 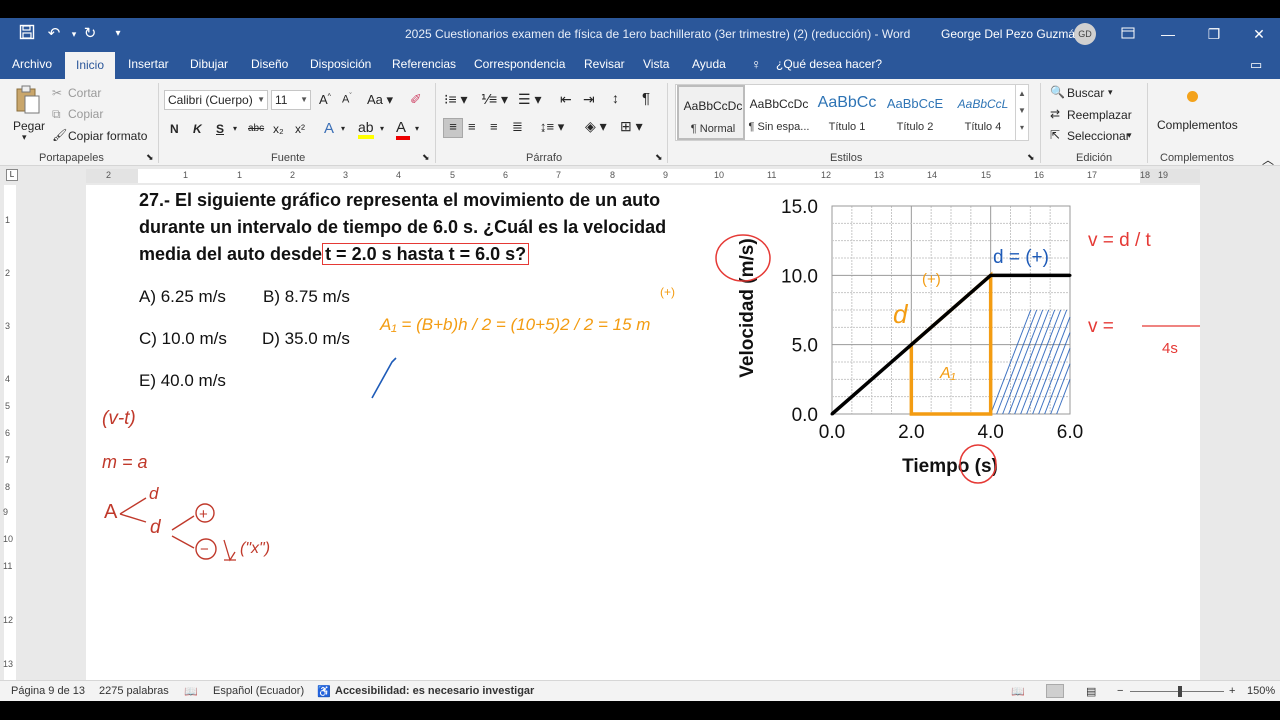 I want to click on copy-button: Copiar, so click(x=85, y=114).